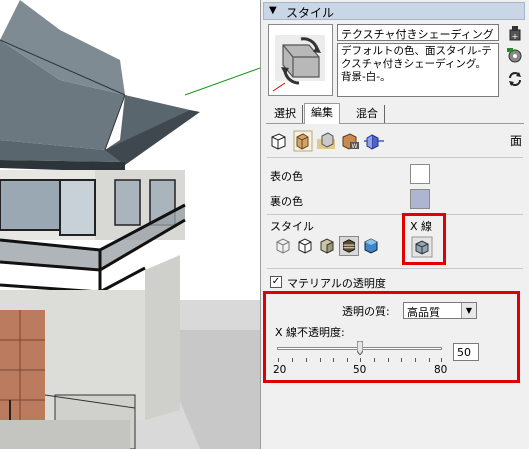 The height and width of the screenshot is (449, 529). What do you see at coordinates (286, 176) in the screenshot?
I see `front-color-label: 表の色` at bounding box center [286, 176].